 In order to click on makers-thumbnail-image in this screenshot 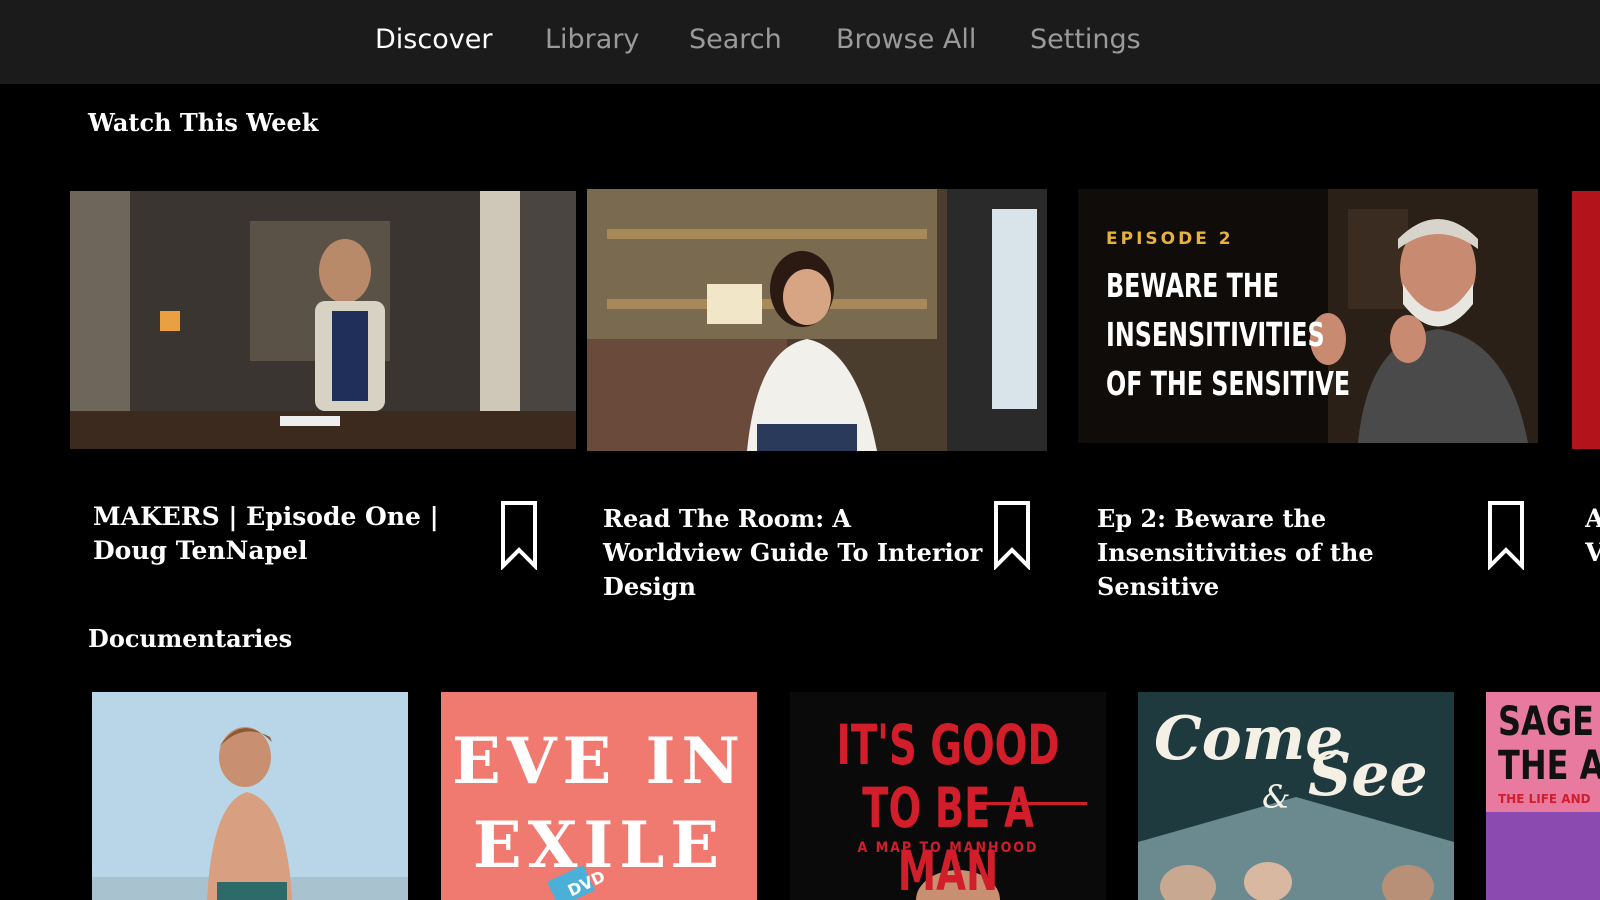, I will do `click(323, 320)`.